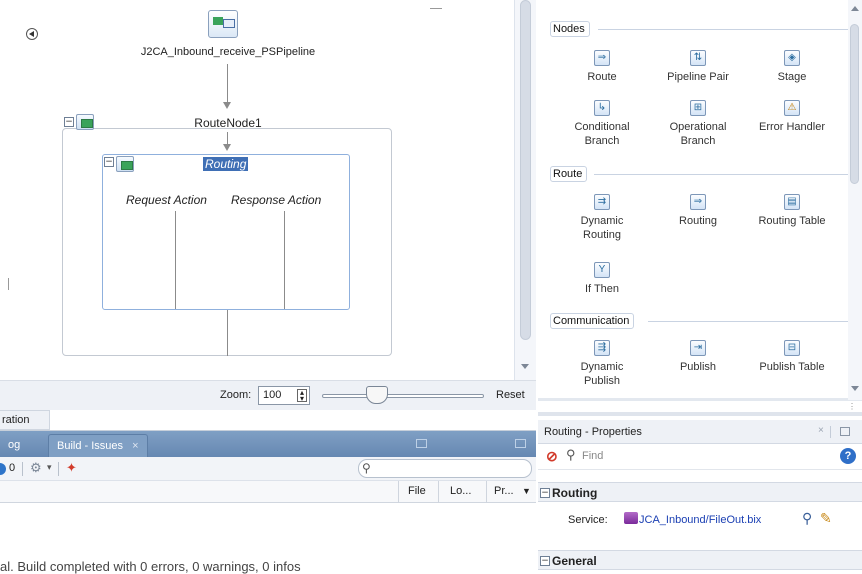 The height and width of the screenshot is (574, 862). I want to click on palette-item-label: Routing, so click(698, 221).